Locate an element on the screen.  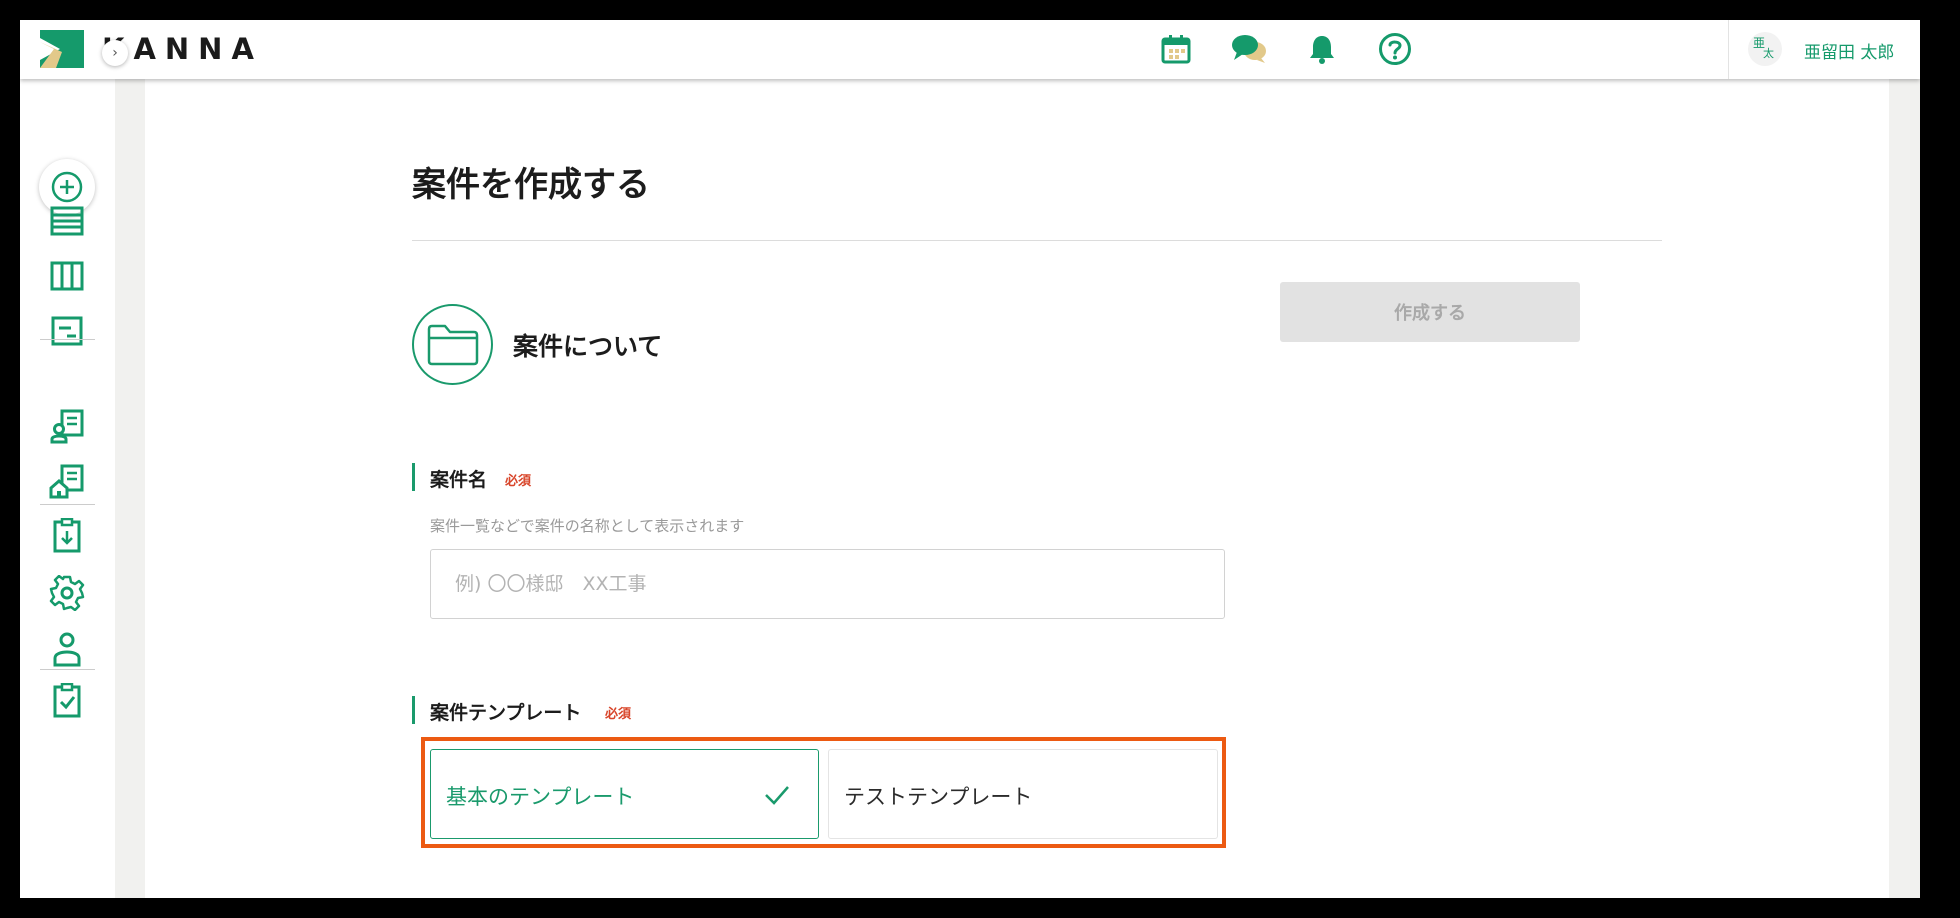
section-title: 案件について is located at coordinates (588, 346).